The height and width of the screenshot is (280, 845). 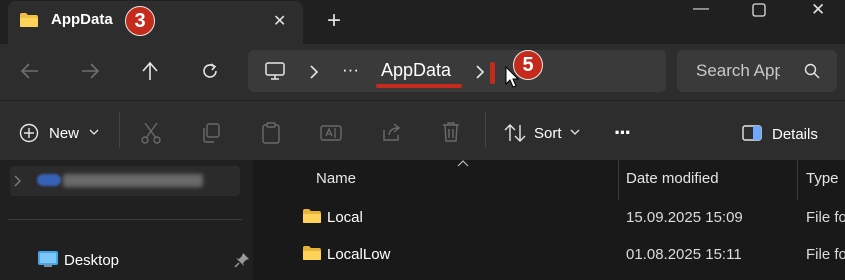 What do you see at coordinates (623, 133) in the screenshot?
I see `more-options-button: ···` at bounding box center [623, 133].